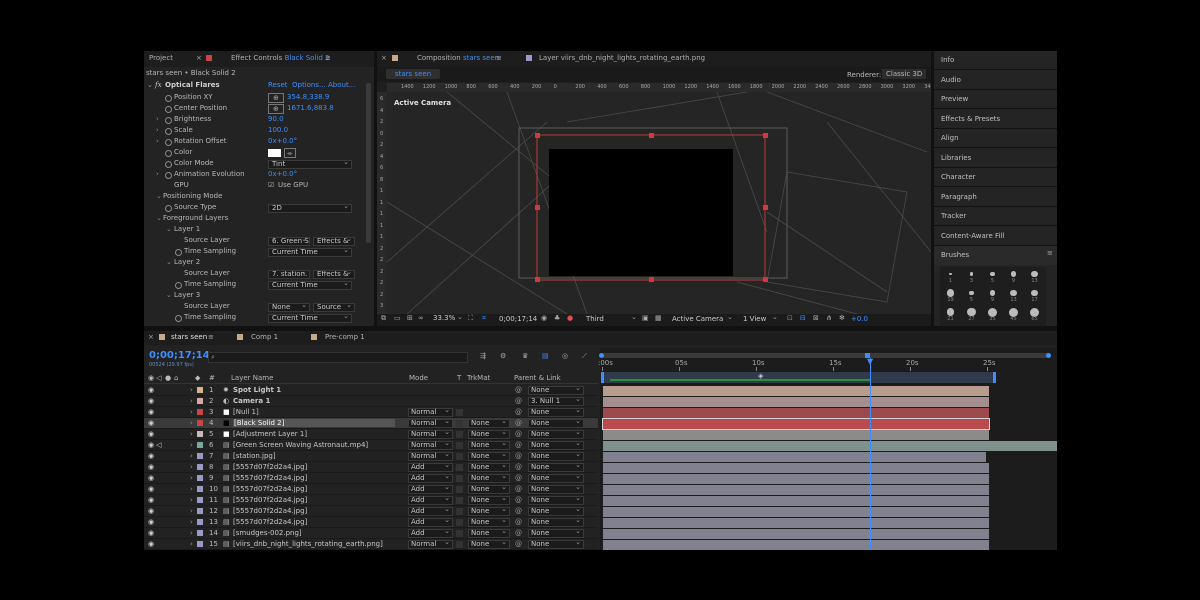 The image size is (1200, 600). What do you see at coordinates (308, 97) in the screenshot?
I see `effect-property-value: 354.8,338.9` at bounding box center [308, 97].